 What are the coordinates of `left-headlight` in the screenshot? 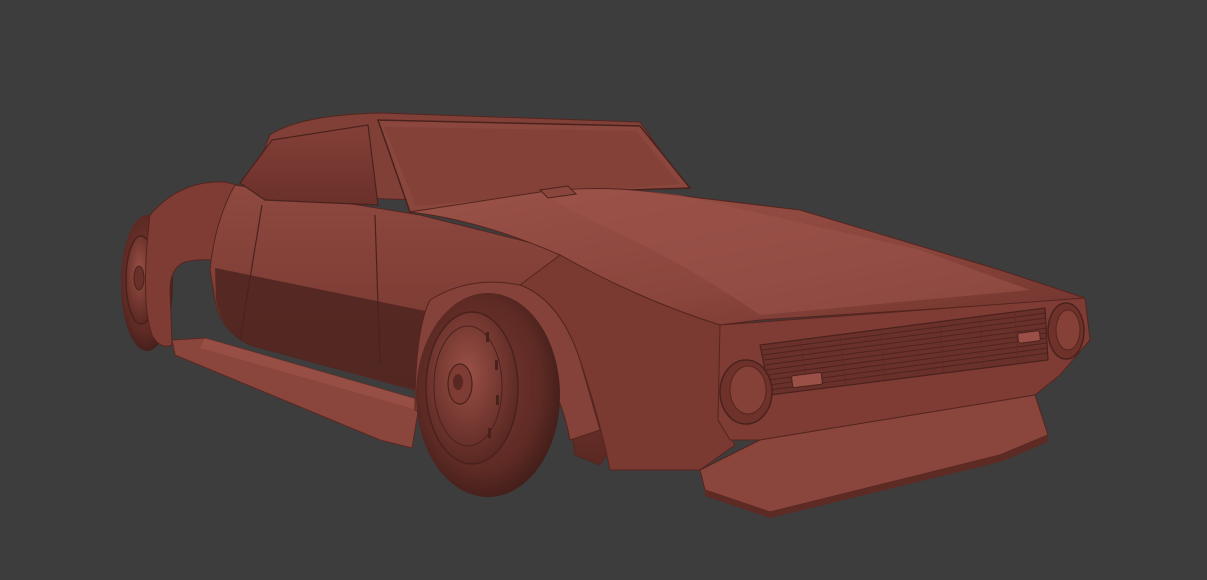 It's located at (746, 392).